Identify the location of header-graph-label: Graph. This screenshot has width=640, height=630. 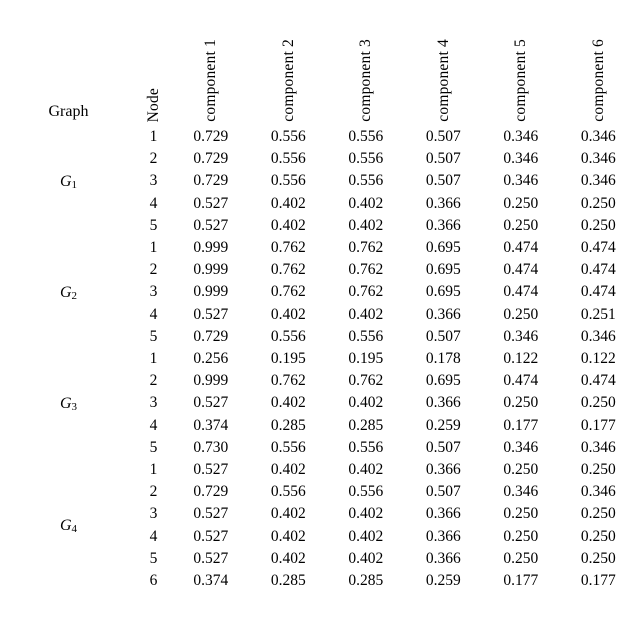
(68, 111).